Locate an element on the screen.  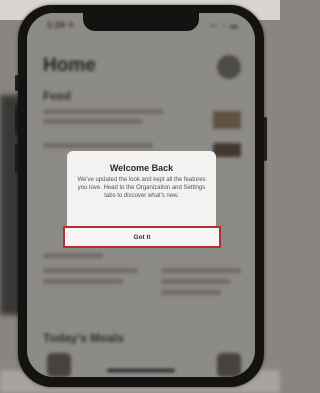
volume-up-button is located at coordinates (16, 120).